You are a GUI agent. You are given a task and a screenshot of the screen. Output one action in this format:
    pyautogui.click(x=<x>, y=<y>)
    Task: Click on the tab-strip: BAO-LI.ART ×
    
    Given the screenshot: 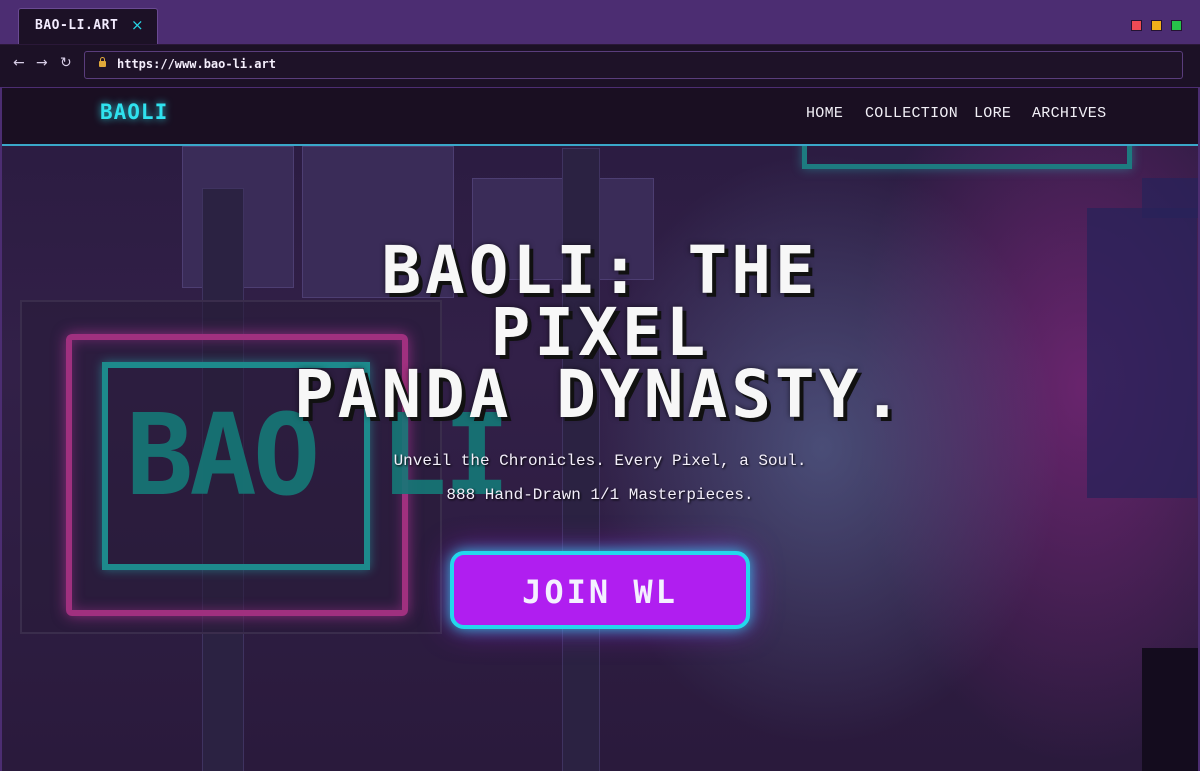 What is the action you would take?
    pyautogui.click(x=600, y=22)
    